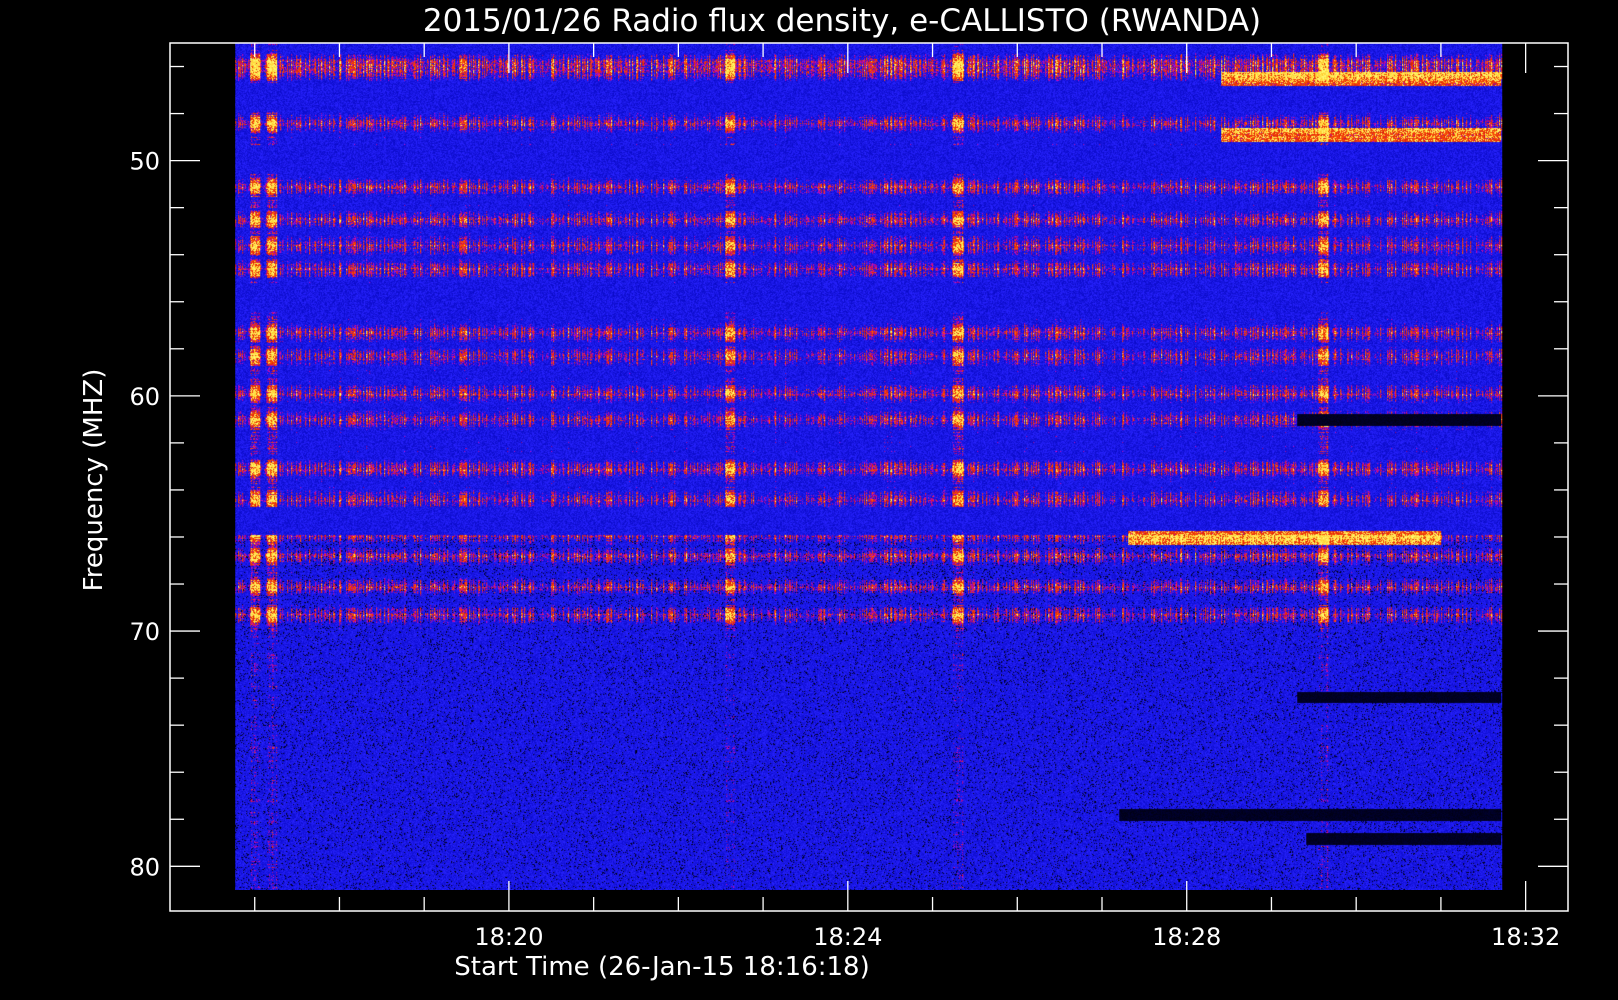  What do you see at coordinates (661, 967) in the screenshot?
I see `x-axis-label: Start Time (26-Jan-15 18:16:18)` at bounding box center [661, 967].